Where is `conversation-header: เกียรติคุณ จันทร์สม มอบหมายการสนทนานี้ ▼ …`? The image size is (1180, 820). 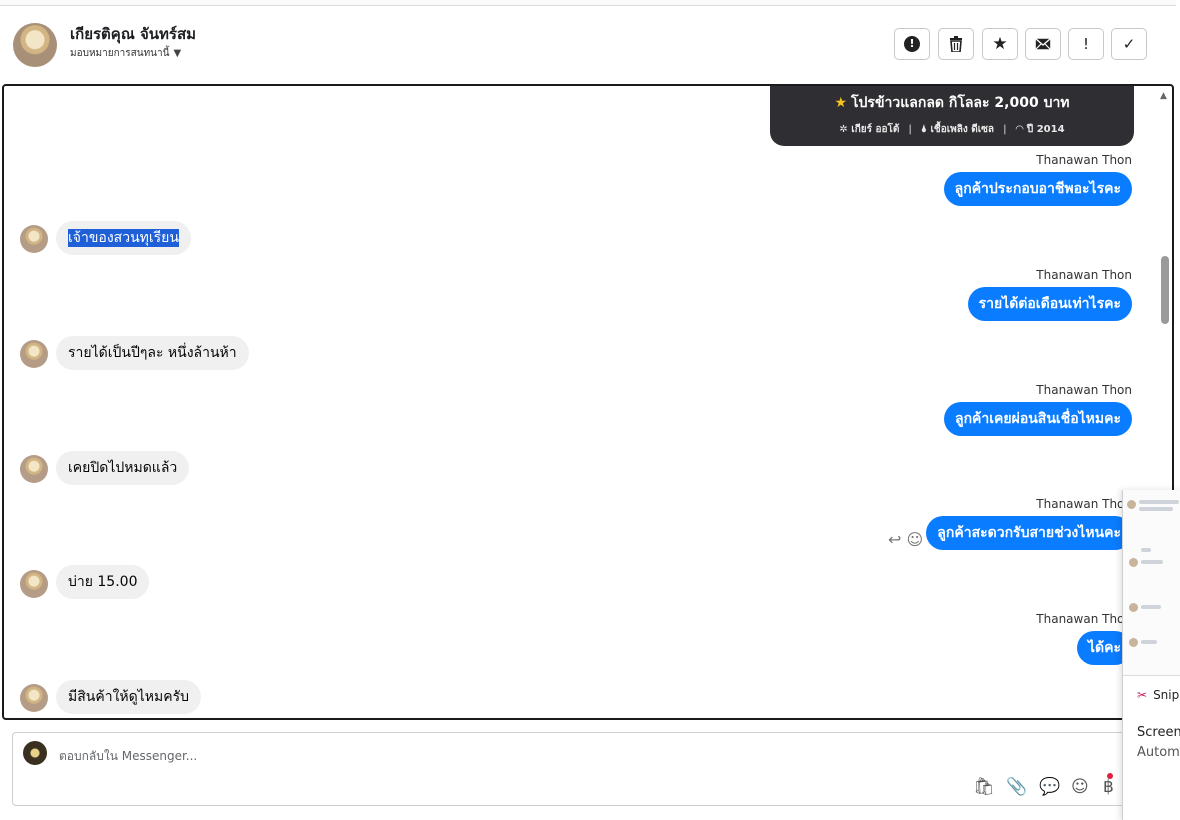 conversation-header: เกียรติคุณ จันทร์สม มอบหมายการสนทนานี้ ▼ … is located at coordinates (588, 44).